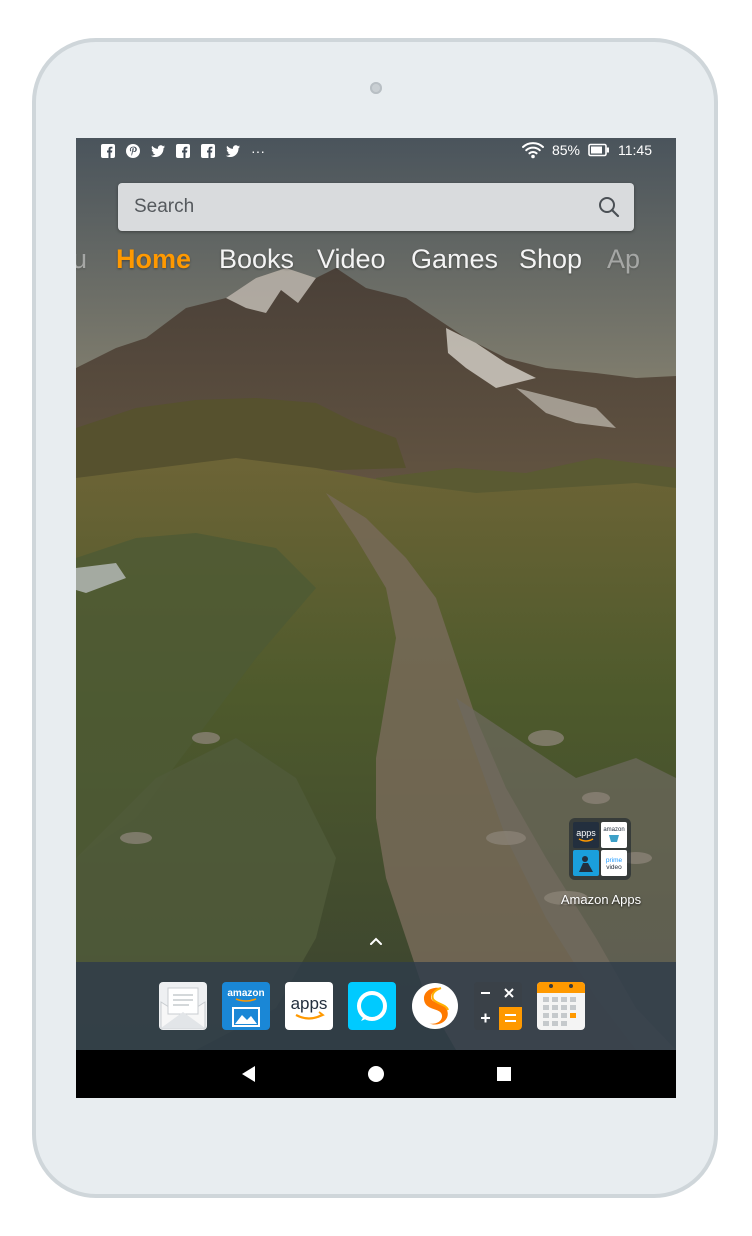 The width and height of the screenshot is (752, 1236). I want to click on front-camera, so click(376, 88).